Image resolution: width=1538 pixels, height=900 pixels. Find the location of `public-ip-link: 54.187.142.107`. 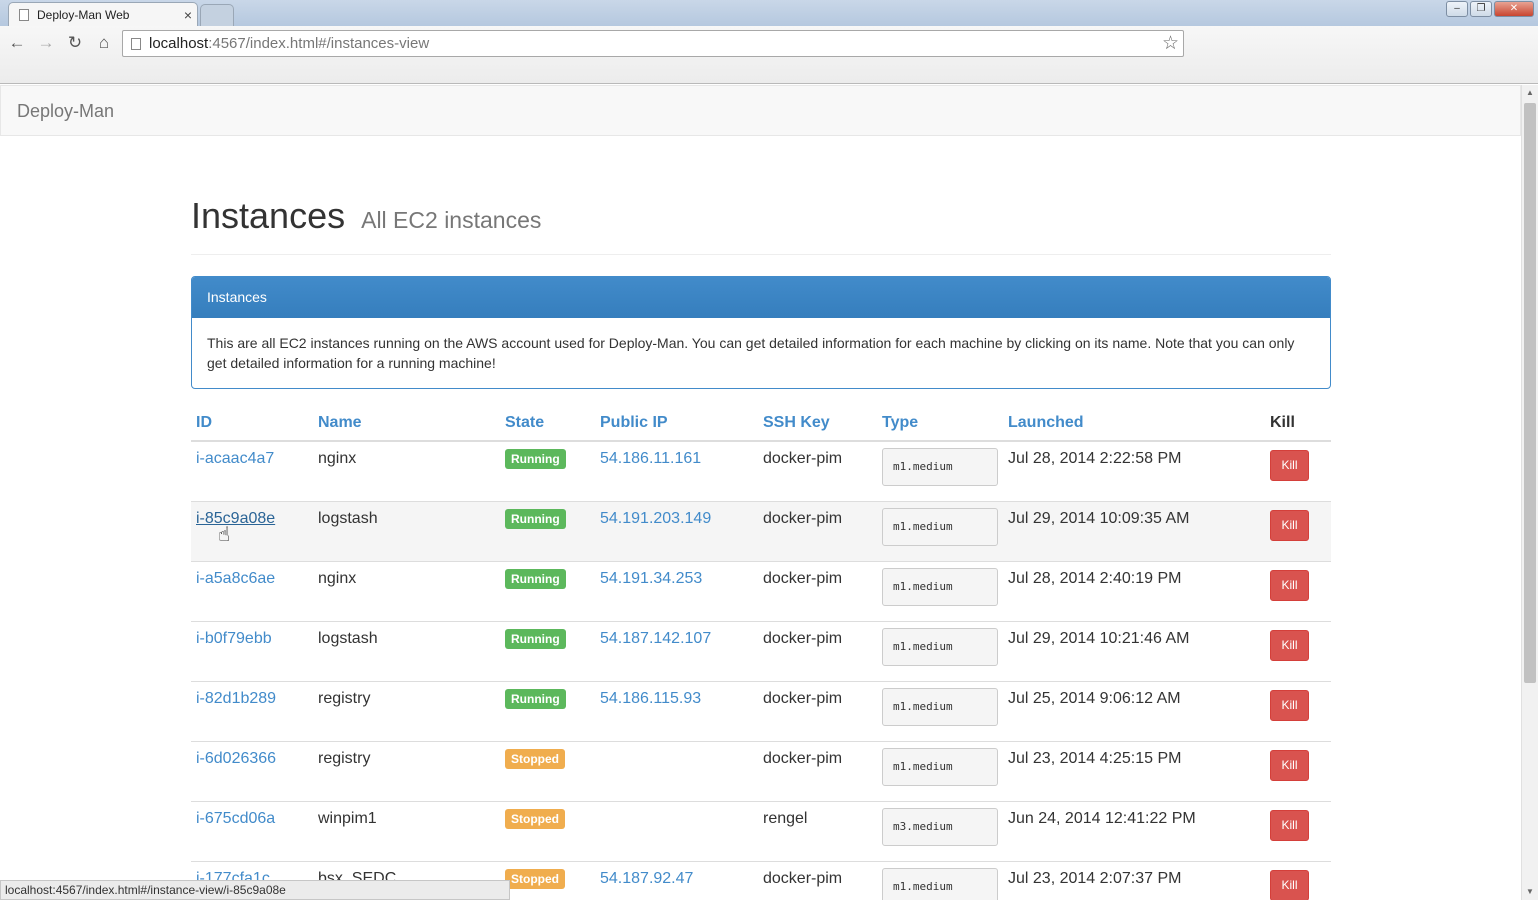

public-ip-link: 54.187.142.107 is located at coordinates (655, 638).